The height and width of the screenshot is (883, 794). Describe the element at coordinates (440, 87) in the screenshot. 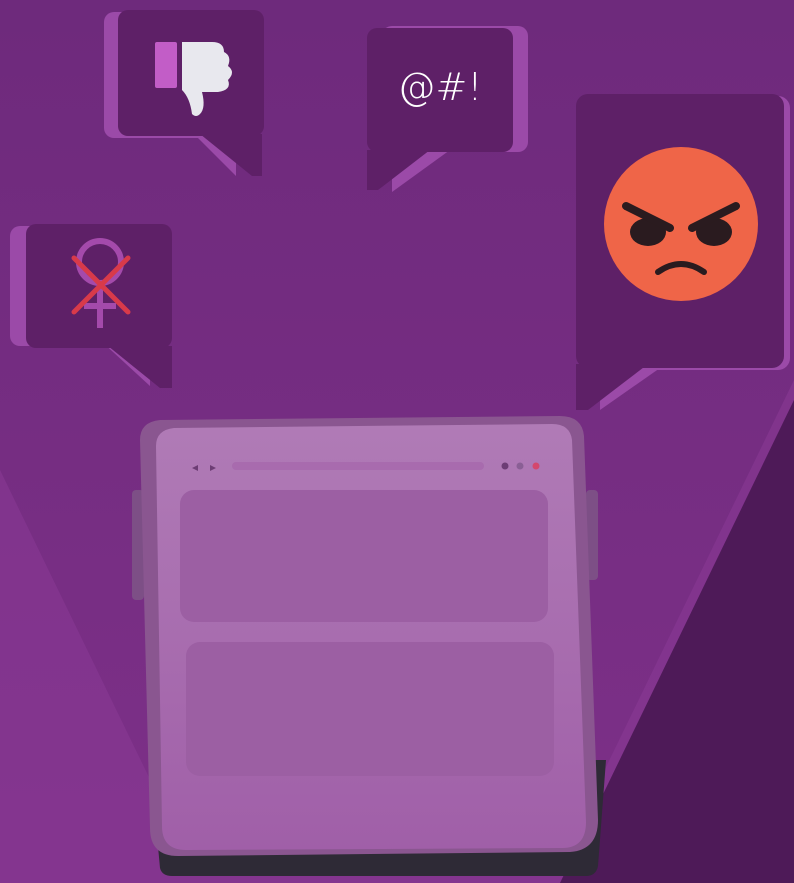

I see `censored-text: @#!` at that location.